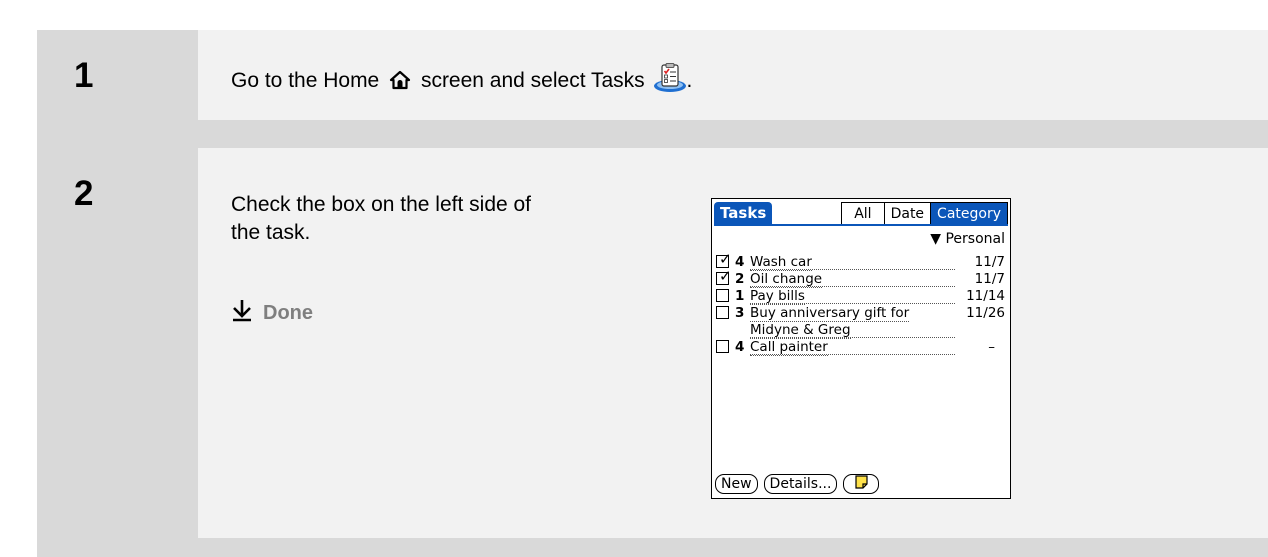 This screenshot has height=557, width=1268. Describe the element at coordinates (305, 80) in the screenshot. I see `step-1-text-part: Go to the Home` at that location.